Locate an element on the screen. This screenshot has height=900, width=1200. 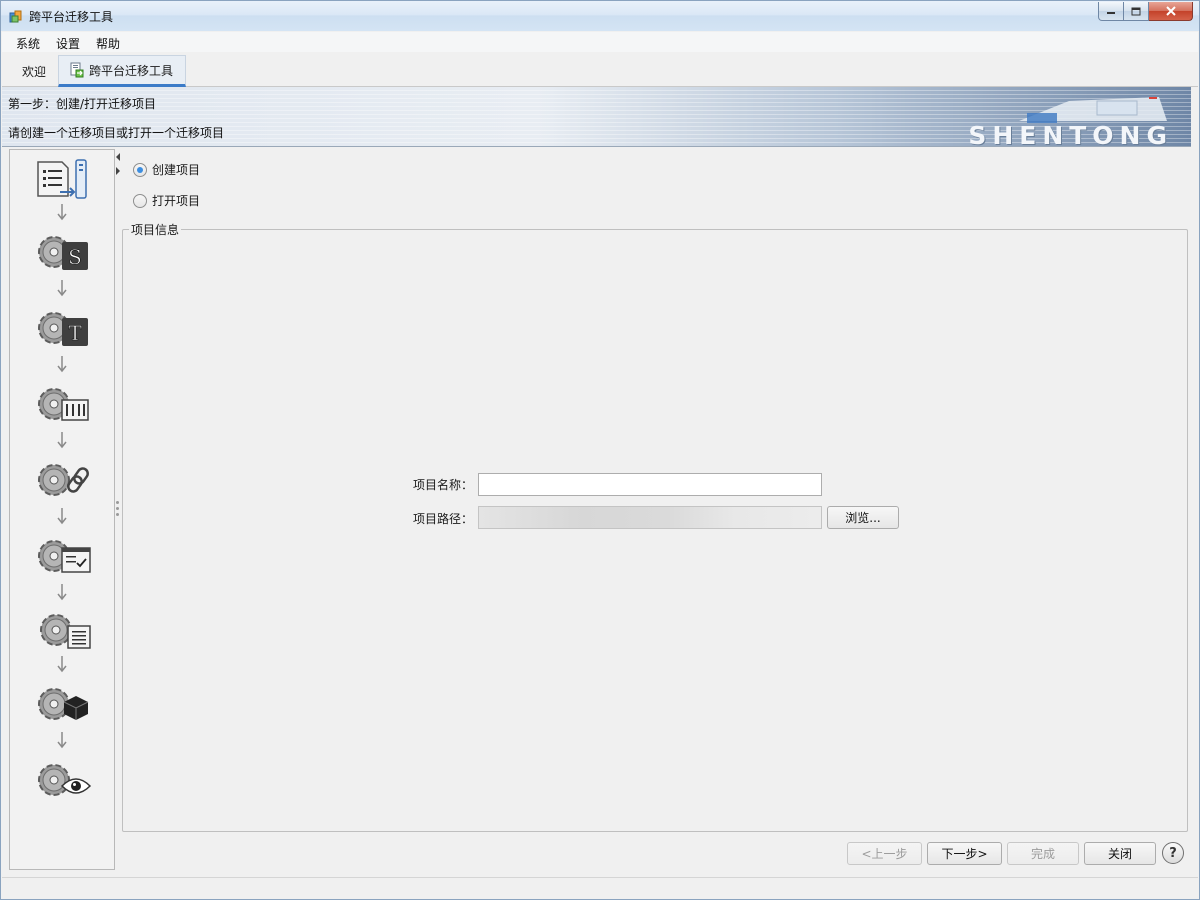
migration-tool-icon is located at coordinates (77, 70).